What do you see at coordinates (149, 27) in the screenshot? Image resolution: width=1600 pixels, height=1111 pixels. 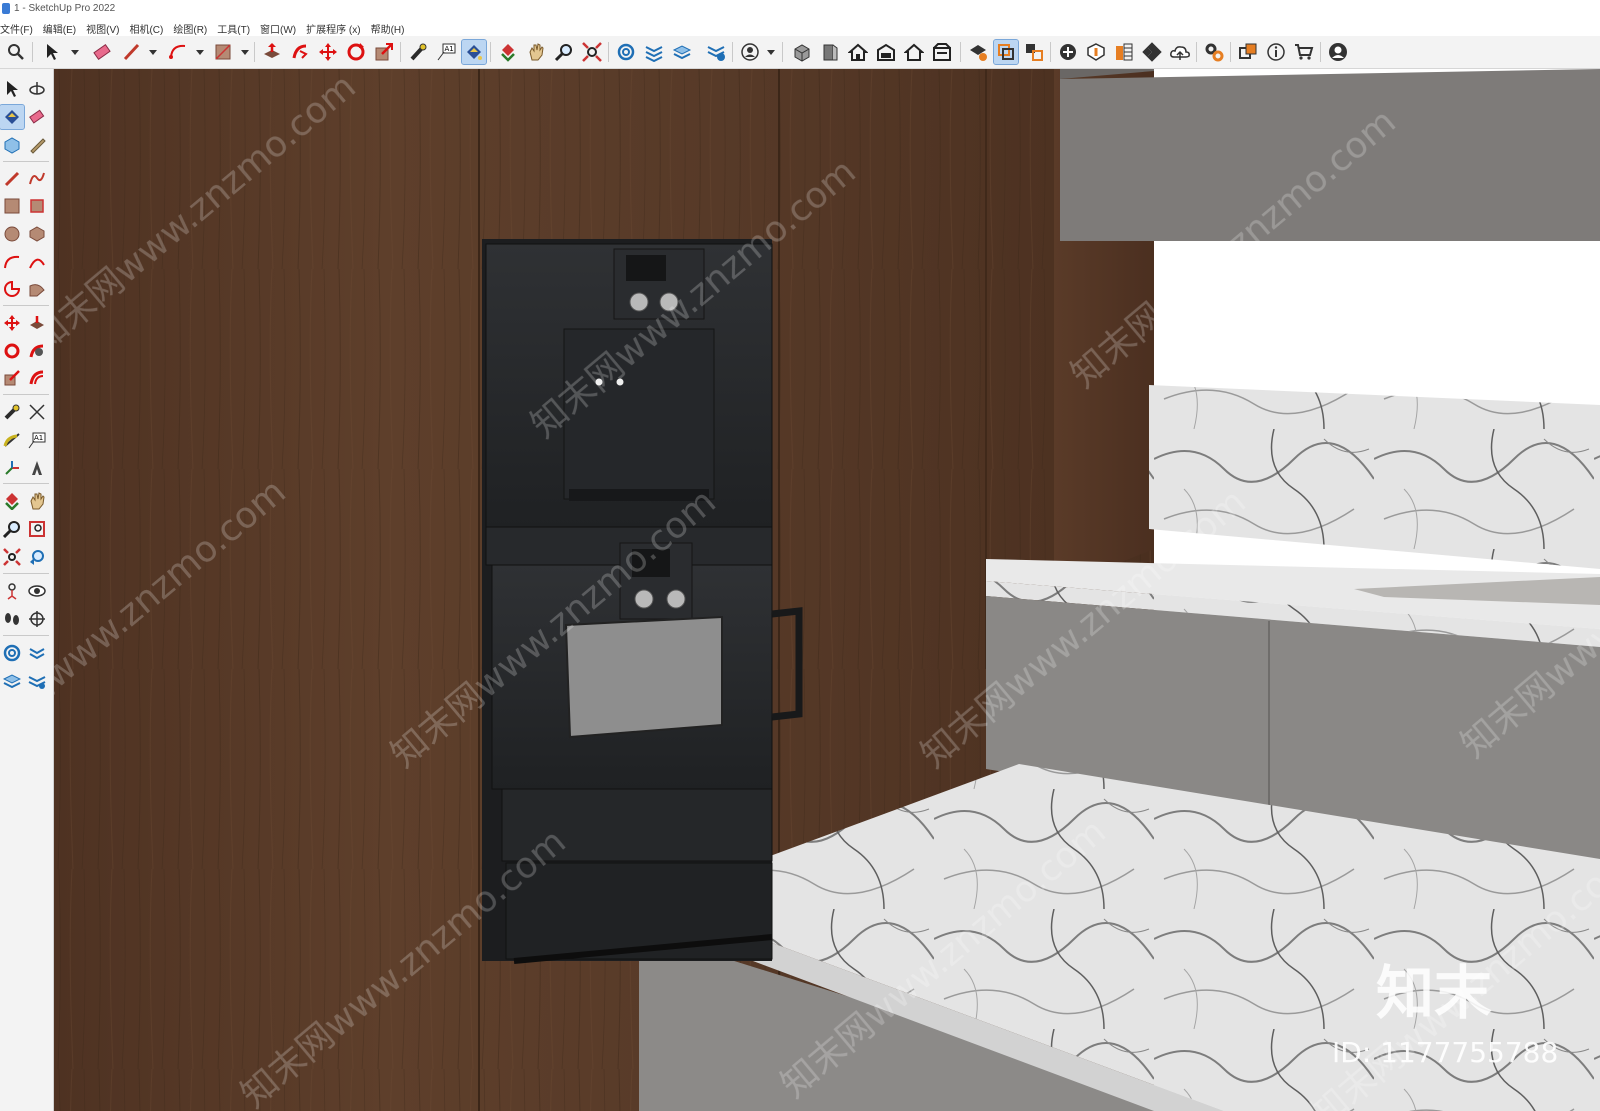 I see `menu-camera: 相机(C)` at bounding box center [149, 27].